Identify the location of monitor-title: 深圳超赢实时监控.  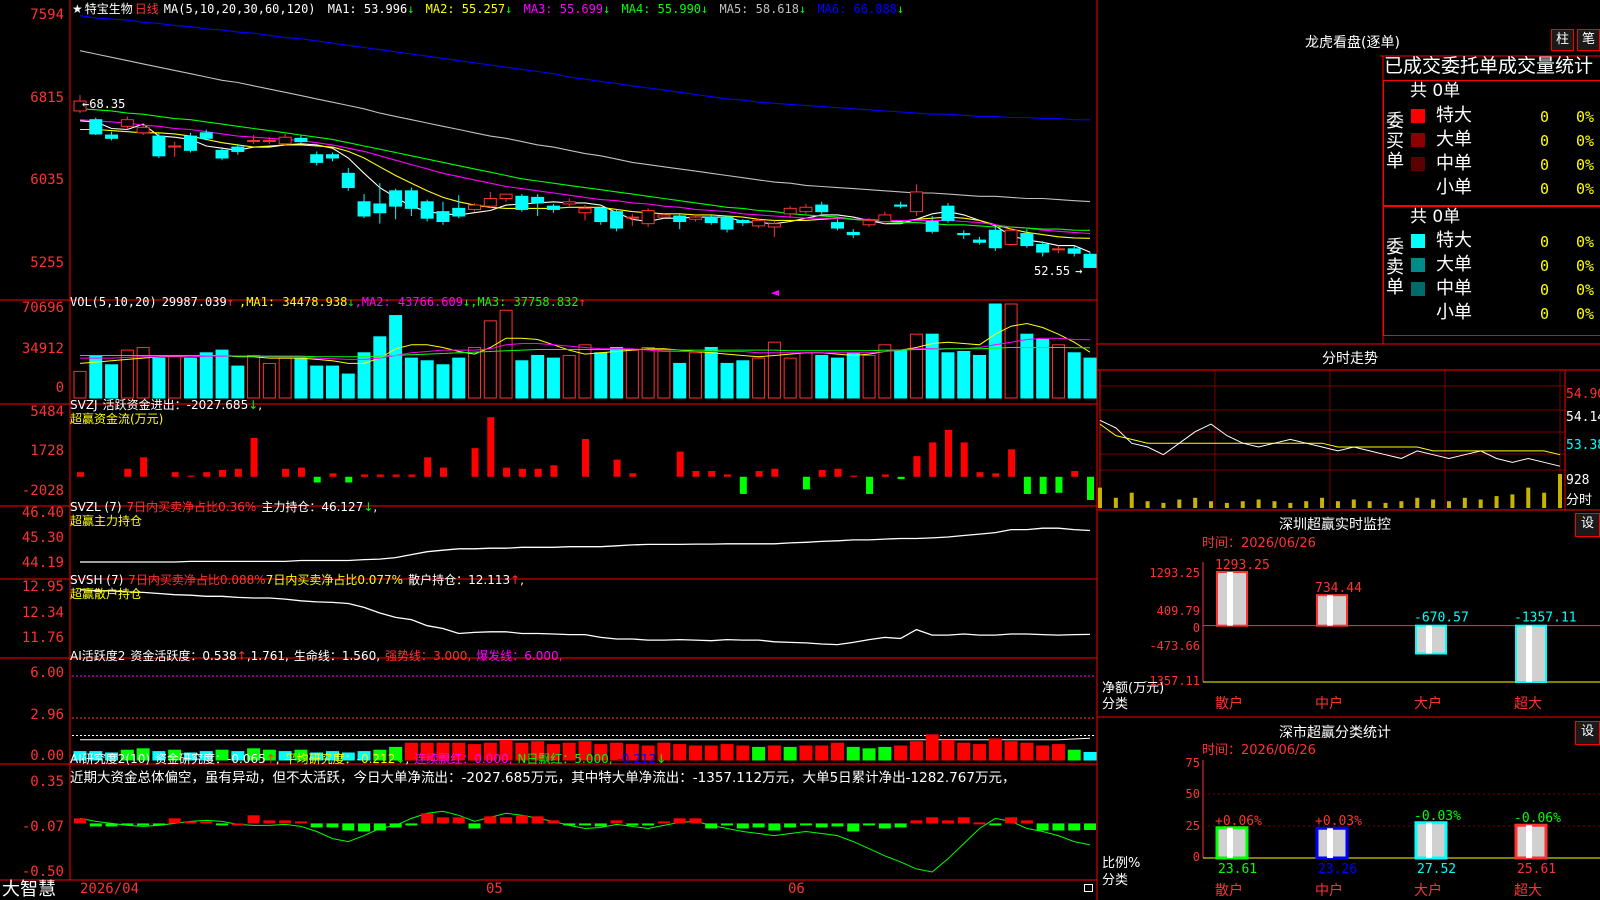
(1335, 525).